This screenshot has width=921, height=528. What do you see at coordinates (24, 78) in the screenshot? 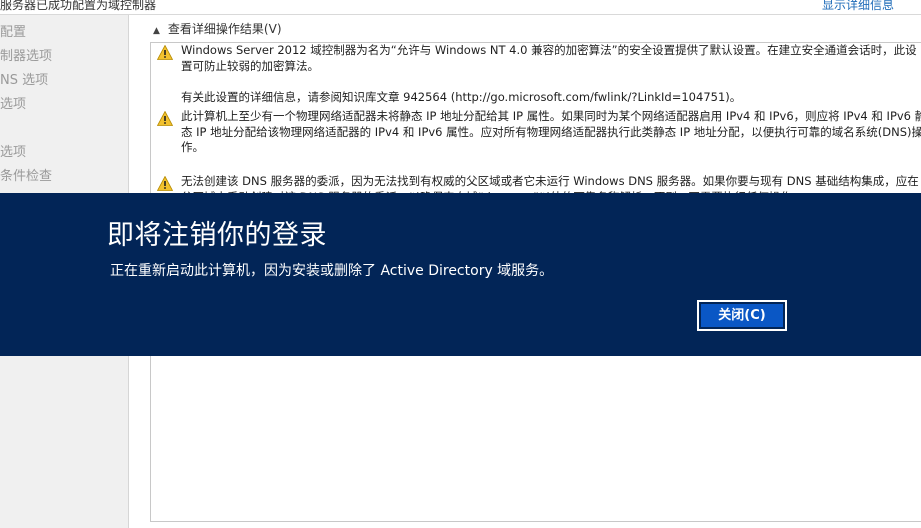
I see `sidebar-item-dns-options: NS 选项` at bounding box center [24, 78].